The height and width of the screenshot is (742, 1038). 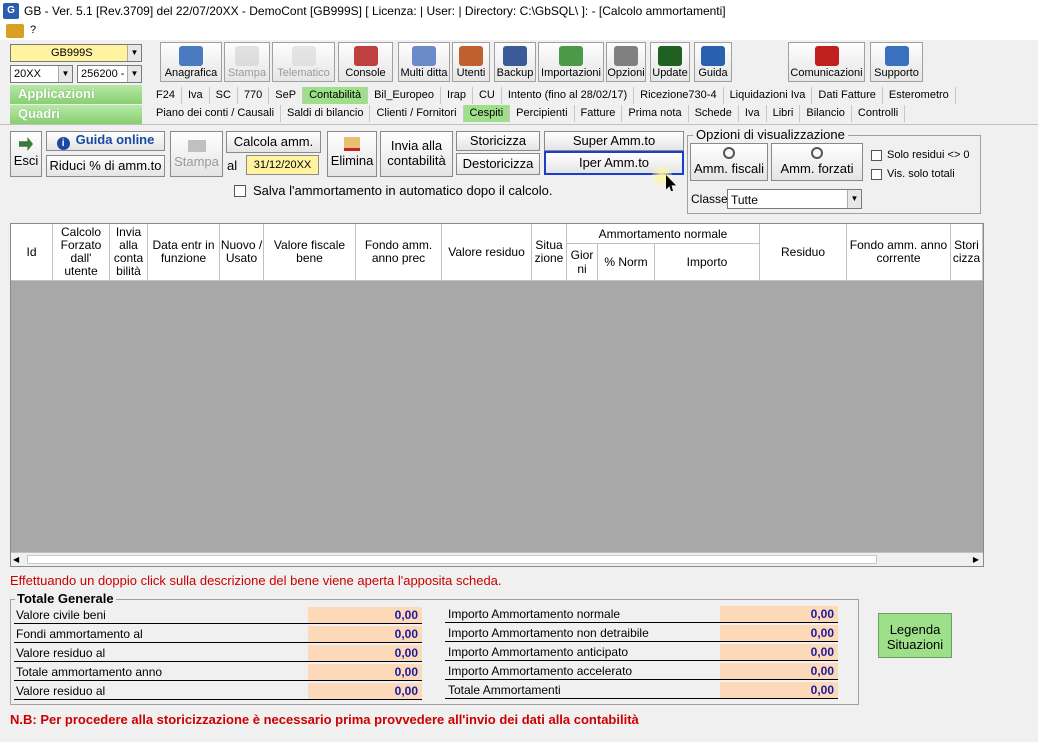 What do you see at coordinates (487, 113) in the screenshot?
I see `tab-cespiti: Cespiti` at bounding box center [487, 113].